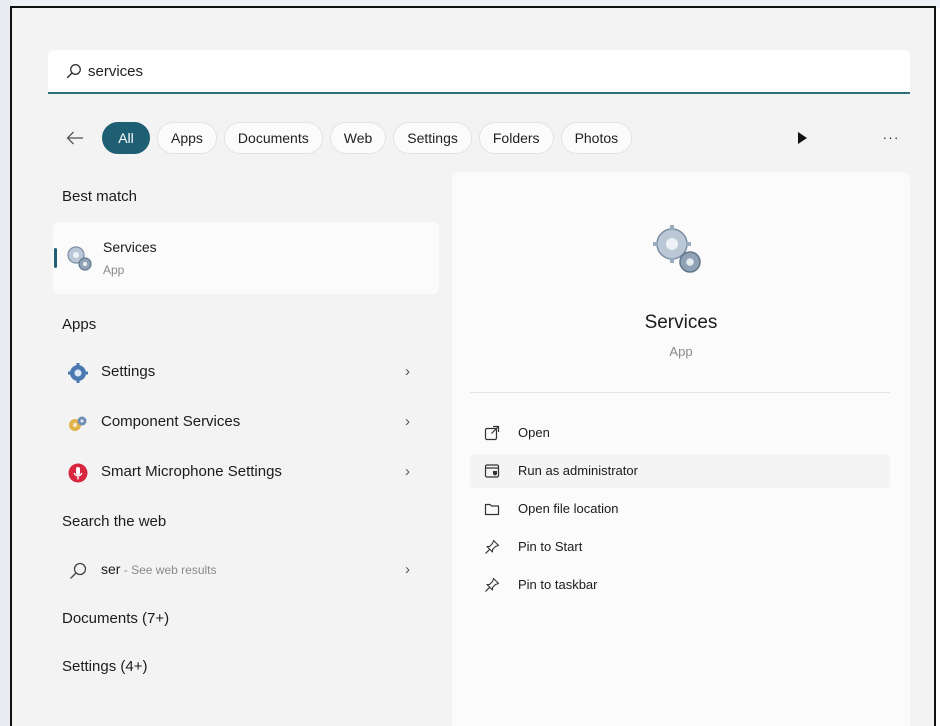 The image size is (940, 726). What do you see at coordinates (130, 247) in the screenshot?
I see `best-match-title: Services` at bounding box center [130, 247].